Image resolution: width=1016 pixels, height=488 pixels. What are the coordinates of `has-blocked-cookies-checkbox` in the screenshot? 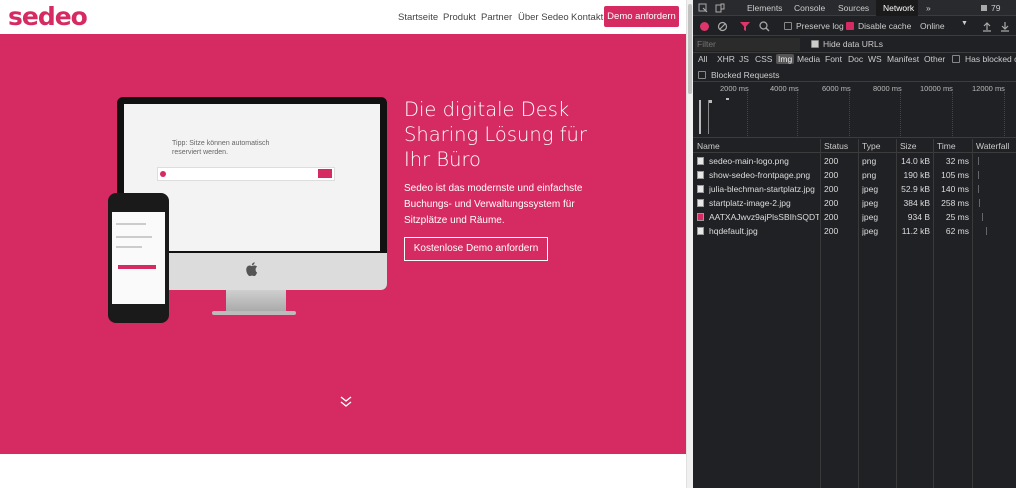 It's located at (956, 59).